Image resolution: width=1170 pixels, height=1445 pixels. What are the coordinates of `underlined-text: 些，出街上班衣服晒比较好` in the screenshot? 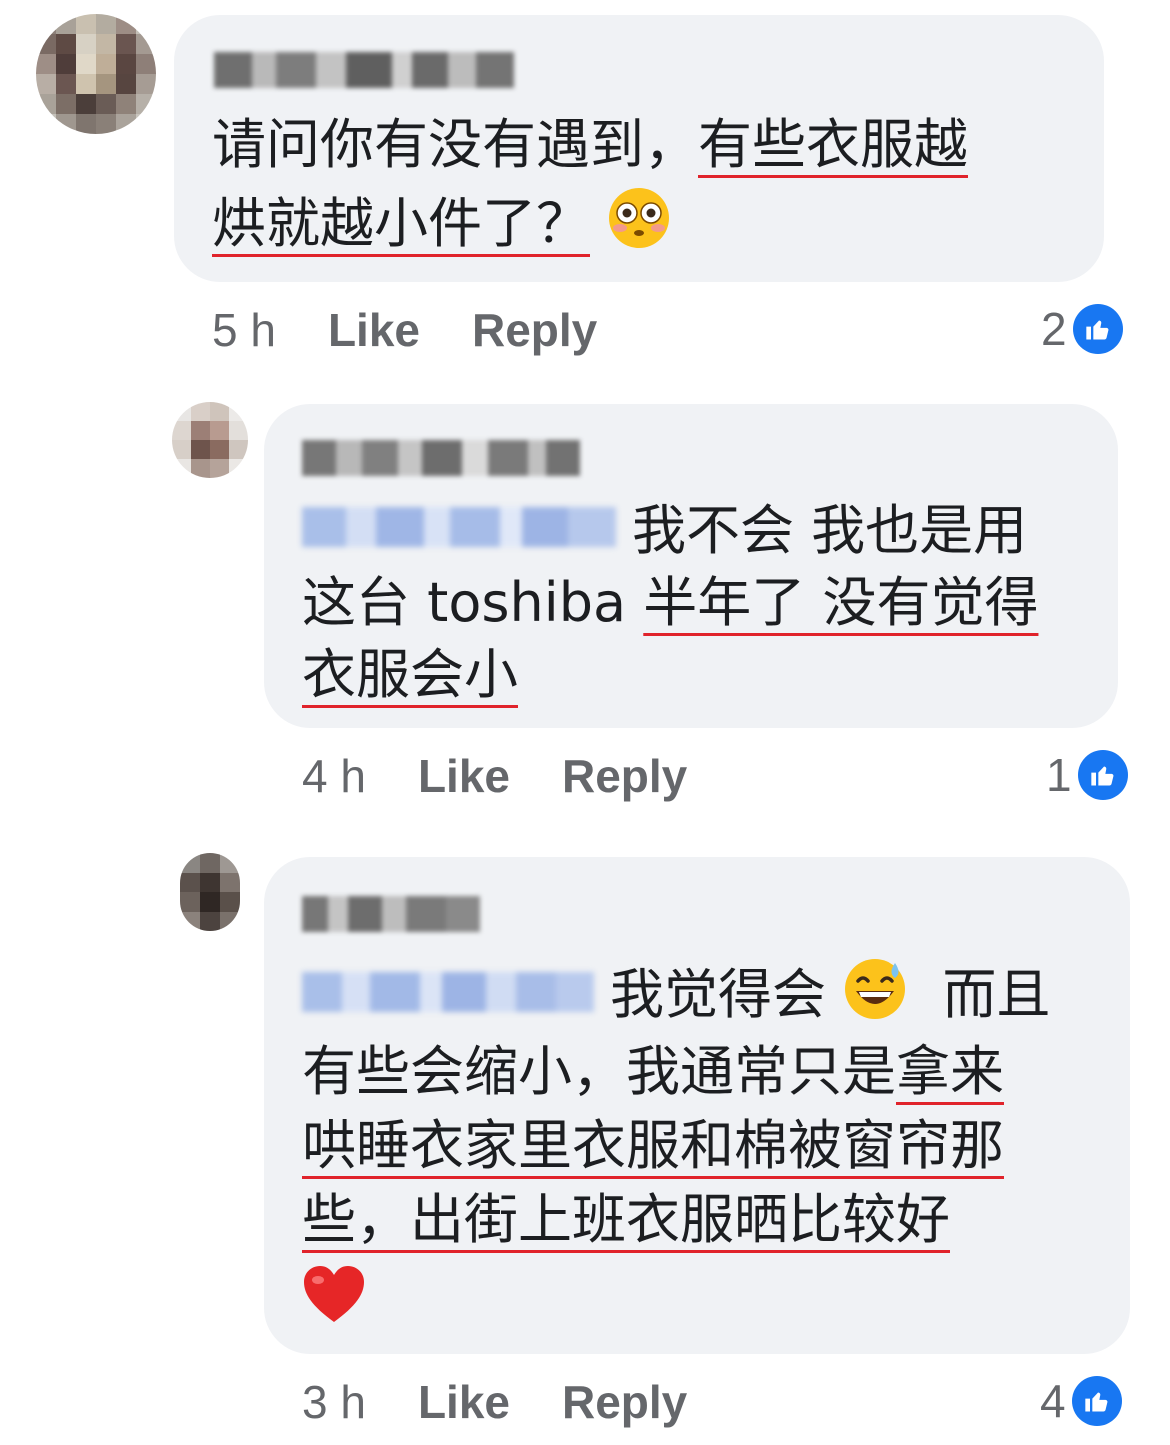 It's located at (626, 1219).